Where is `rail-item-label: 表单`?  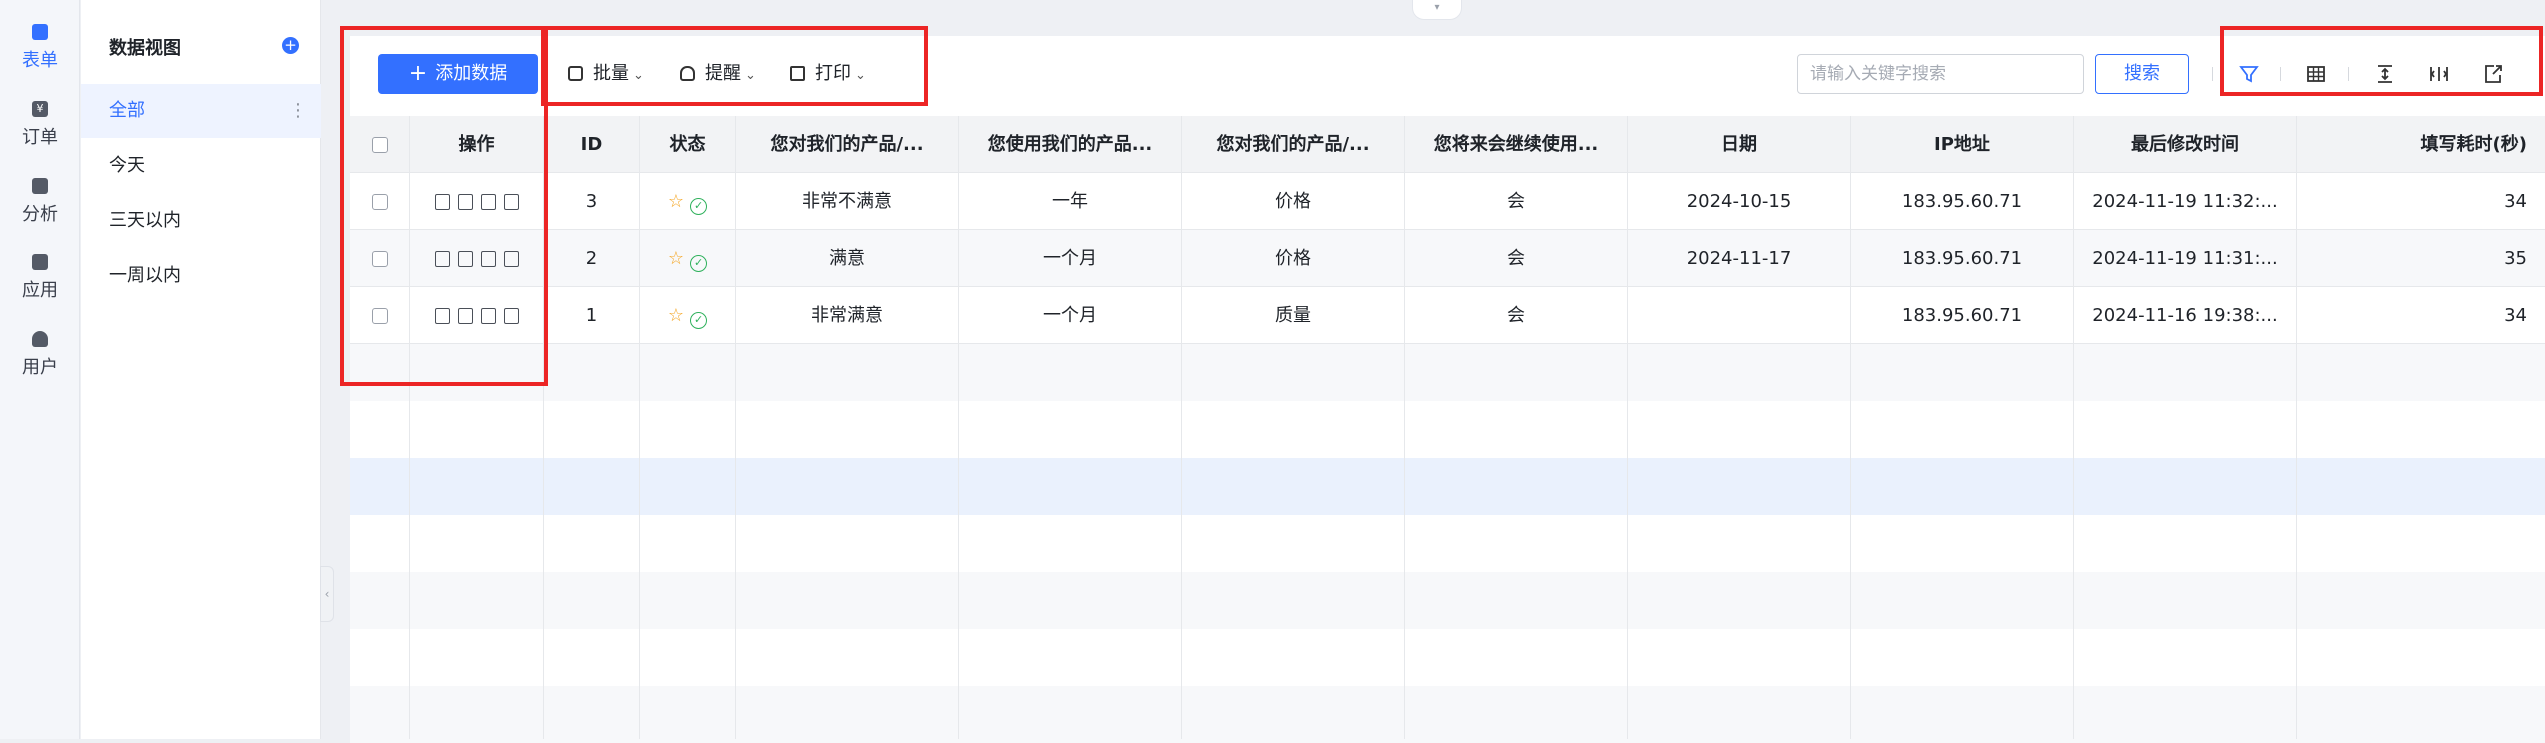 rail-item-label: 表单 is located at coordinates (40, 60).